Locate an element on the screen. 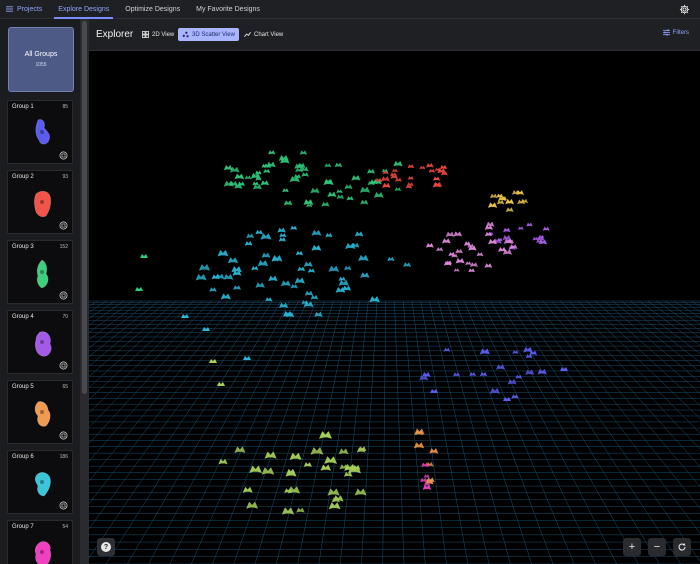 The height and width of the screenshot is (564, 700). gear-icon is located at coordinates (684, 9).